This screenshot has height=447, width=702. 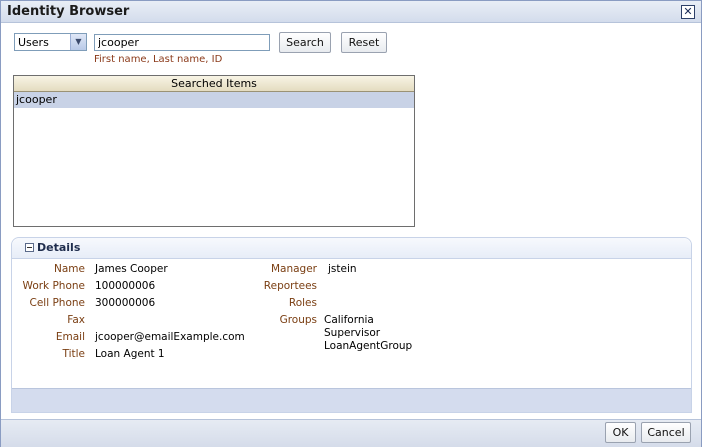 What do you see at coordinates (73, 354) in the screenshot?
I see `title-label: Title` at bounding box center [73, 354].